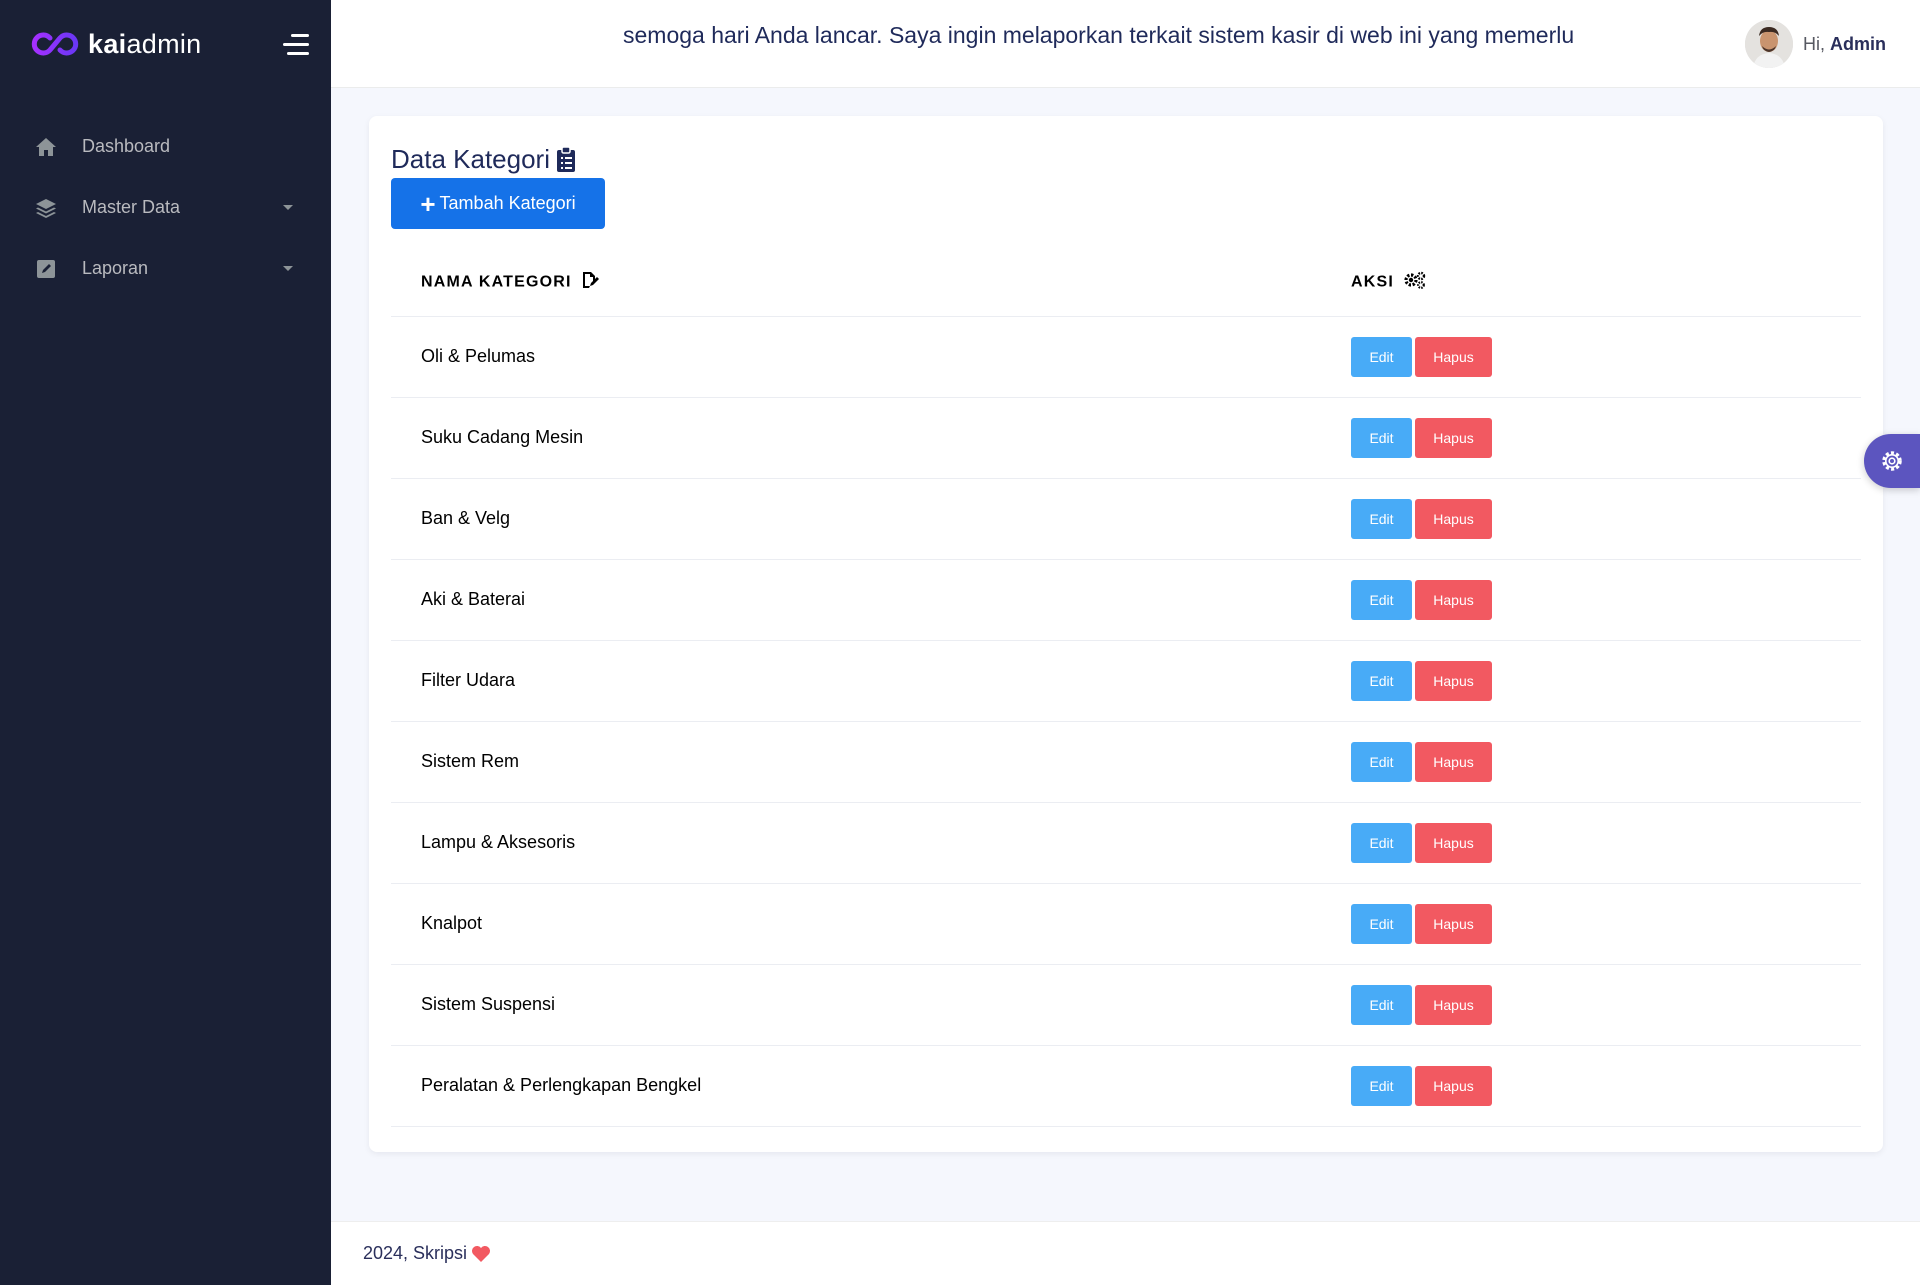 This screenshot has width=1920, height=1285. What do you see at coordinates (427, 1253) in the screenshot?
I see `footer-copyright: 2024, Skripsi` at bounding box center [427, 1253].